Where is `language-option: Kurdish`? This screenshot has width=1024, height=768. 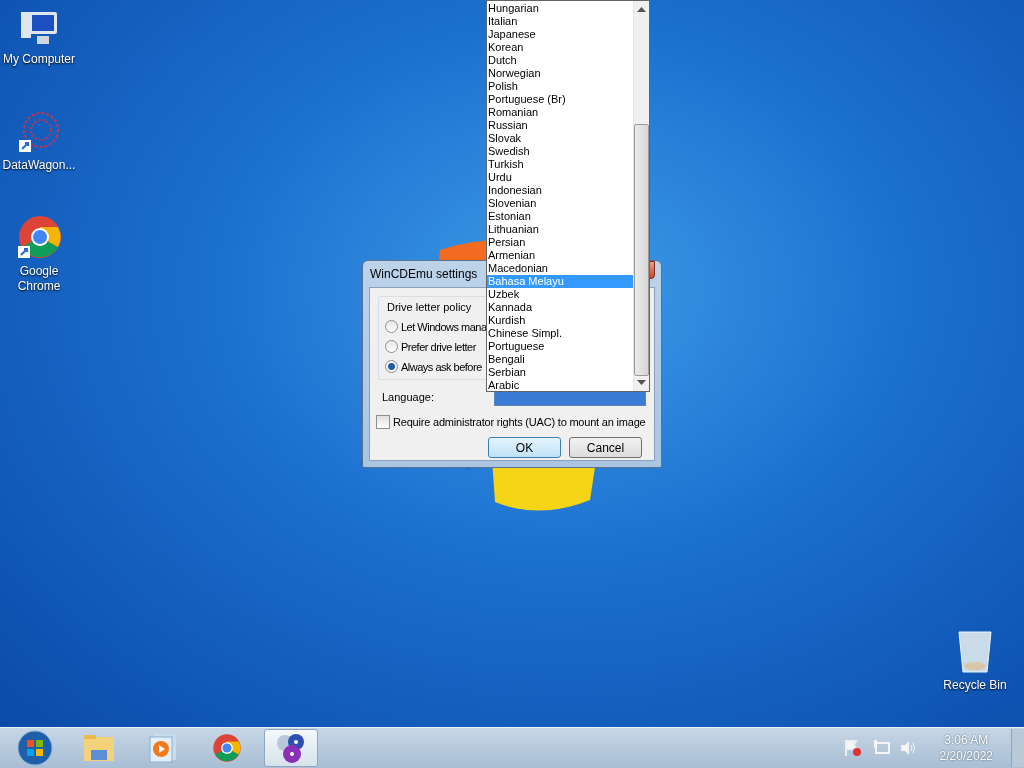 language-option: Kurdish is located at coordinates (560, 320).